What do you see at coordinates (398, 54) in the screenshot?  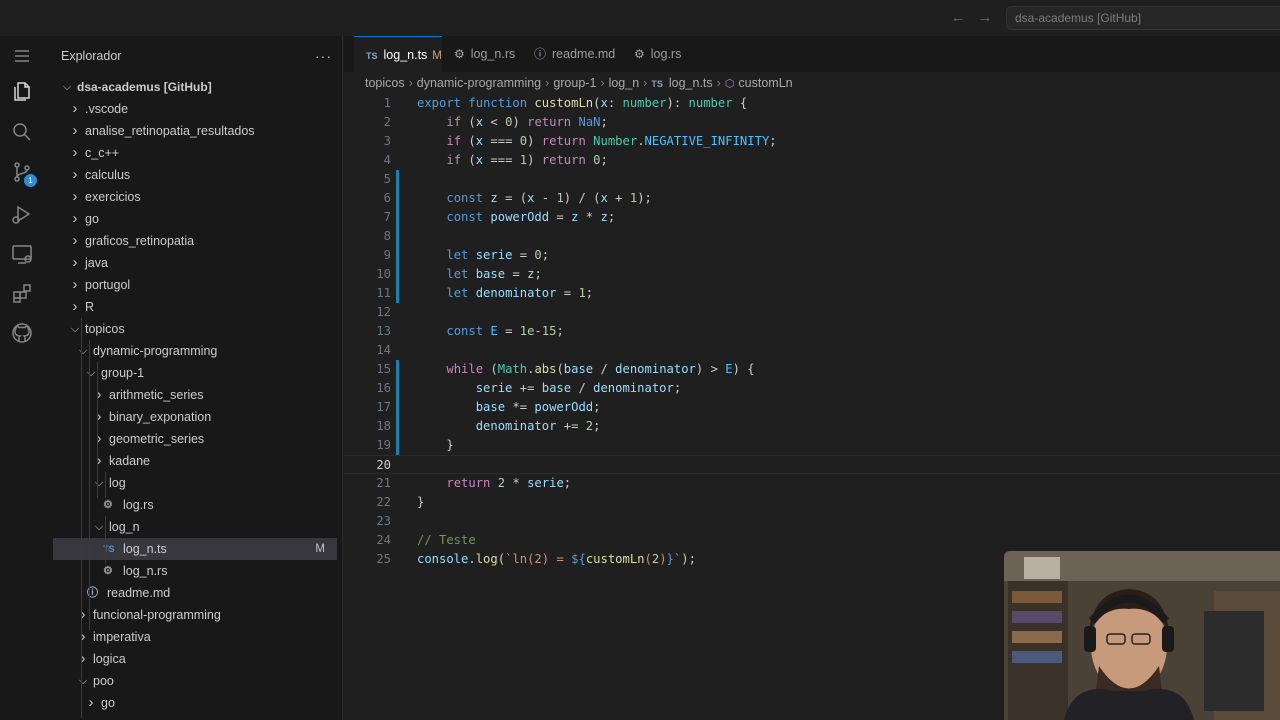 I see `tab-log-n-ts: TS log_n.ts M` at bounding box center [398, 54].